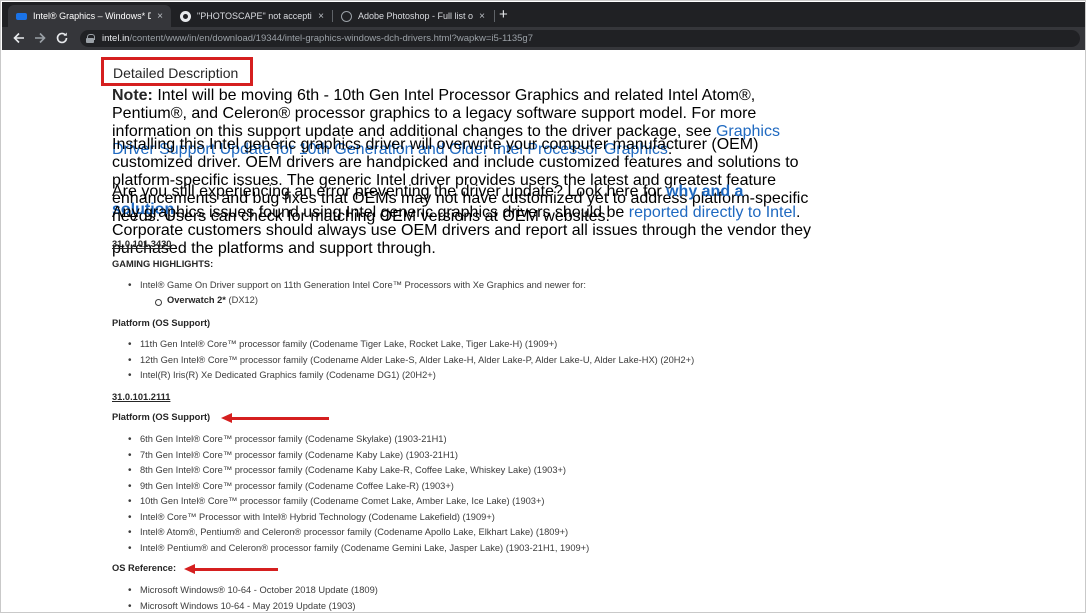  I want to click on tab-intel-graphics: Intel® Graphics – Windows* DCH ×, so click(89, 16).